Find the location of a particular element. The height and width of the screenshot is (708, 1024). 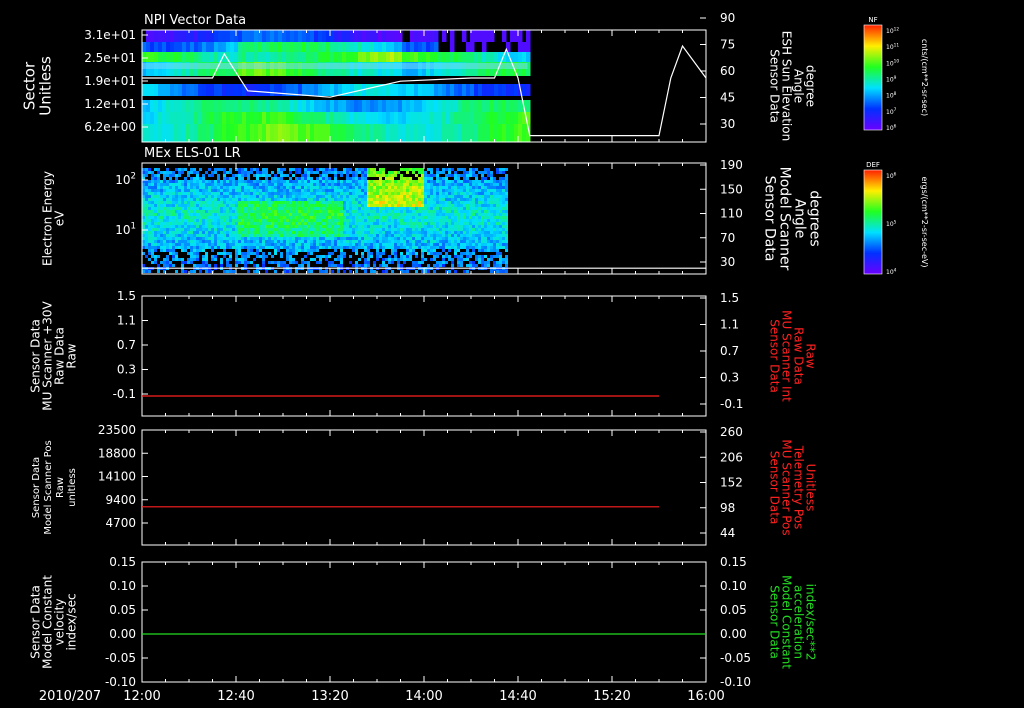

colorbar-title: DEF is located at coordinates (873, 165).